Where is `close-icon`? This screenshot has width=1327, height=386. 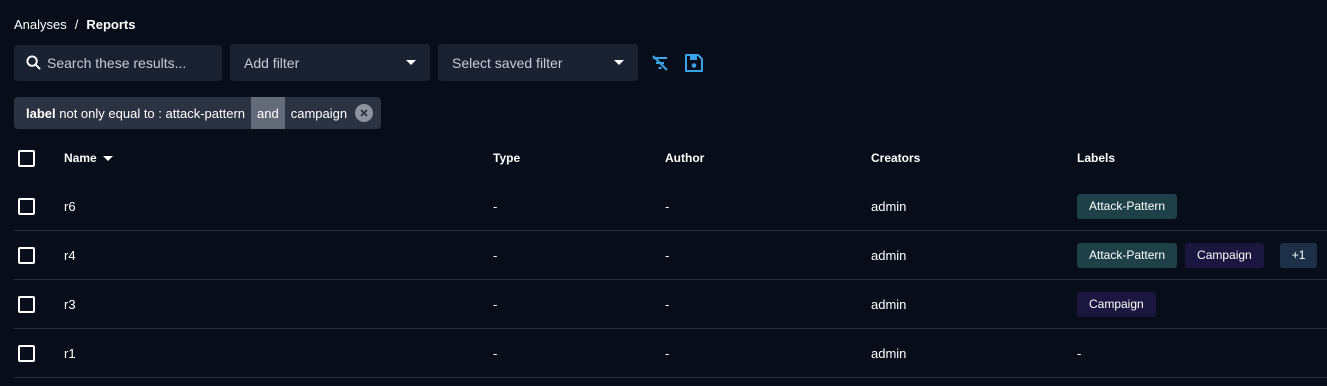 close-icon is located at coordinates (364, 113).